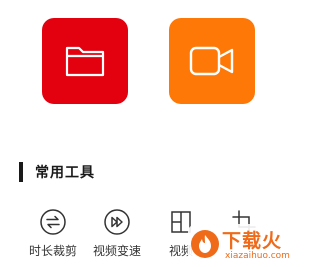  What do you see at coordinates (53, 222) in the screenshot?
I see `swap-arrows-icon` at bounding box center [53, 222].